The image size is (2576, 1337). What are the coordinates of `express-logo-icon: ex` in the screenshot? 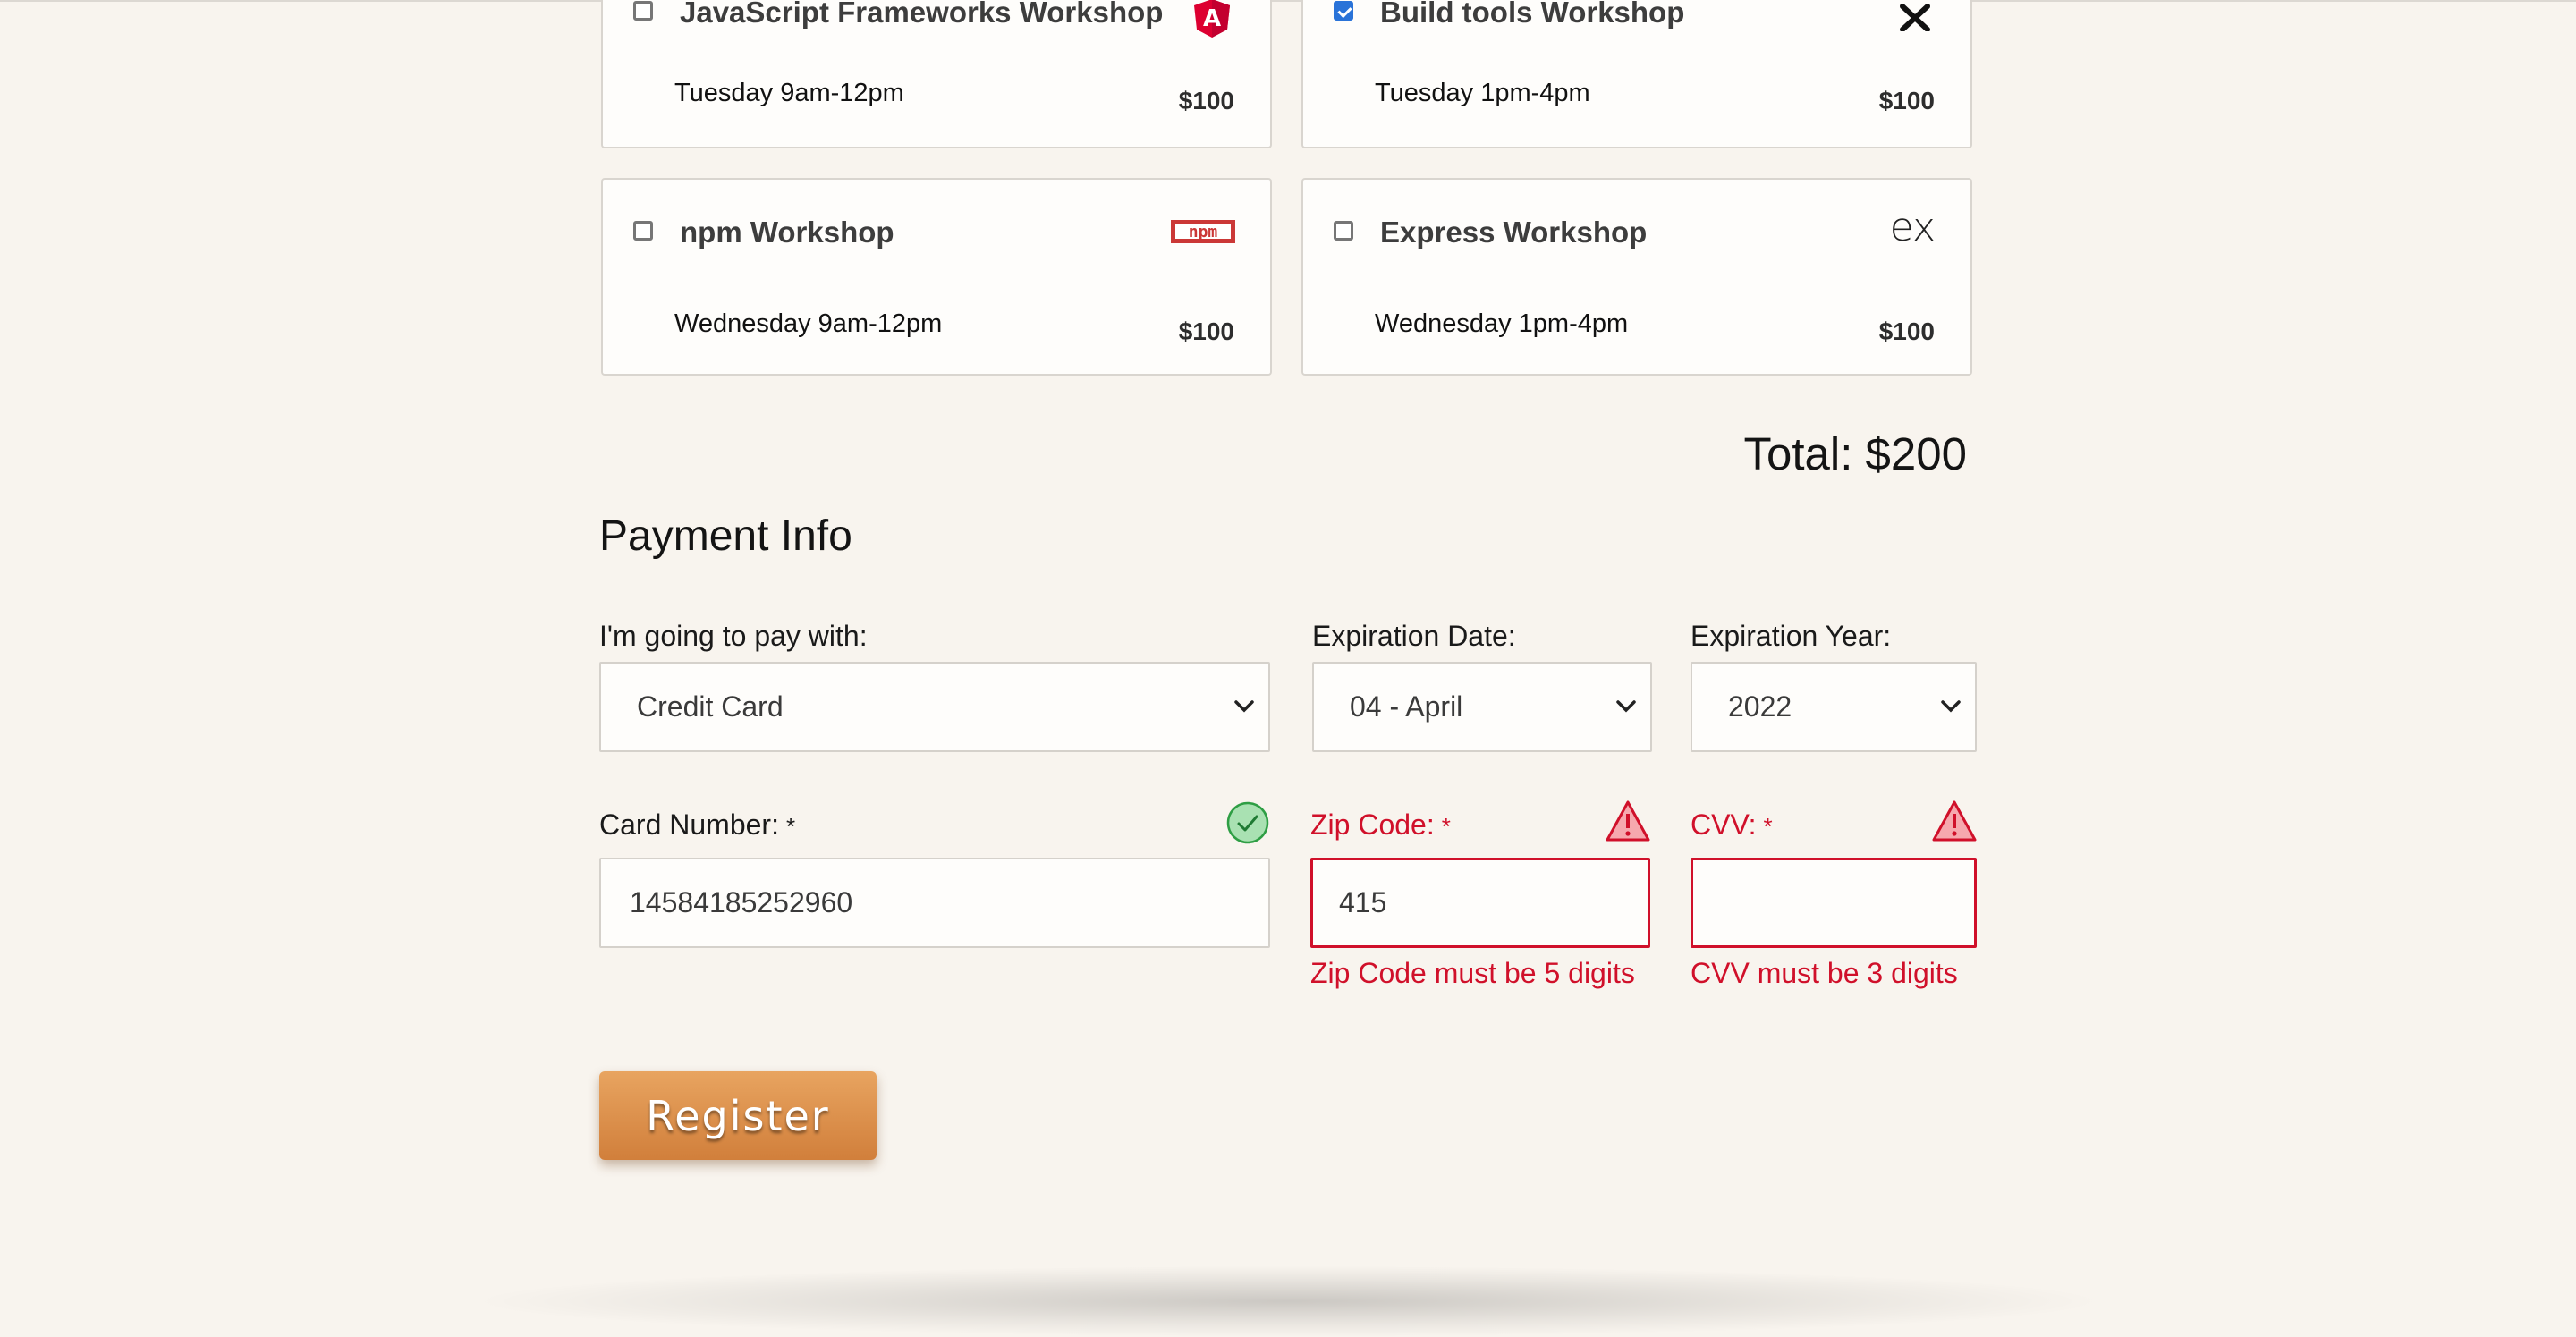 It's located at (1912, 227).